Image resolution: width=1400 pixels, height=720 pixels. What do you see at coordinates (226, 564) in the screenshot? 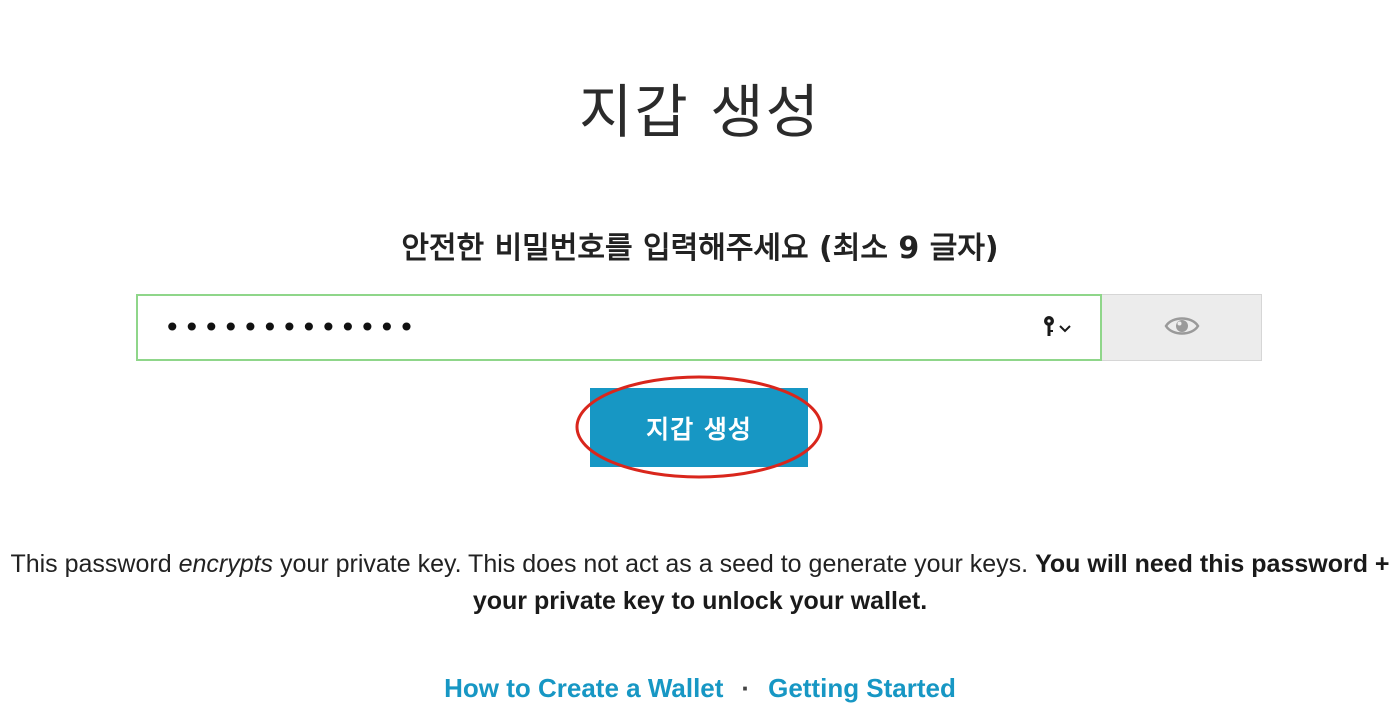
I see `info-text-emphasis: encrypts` at bounding box center [226, 564].